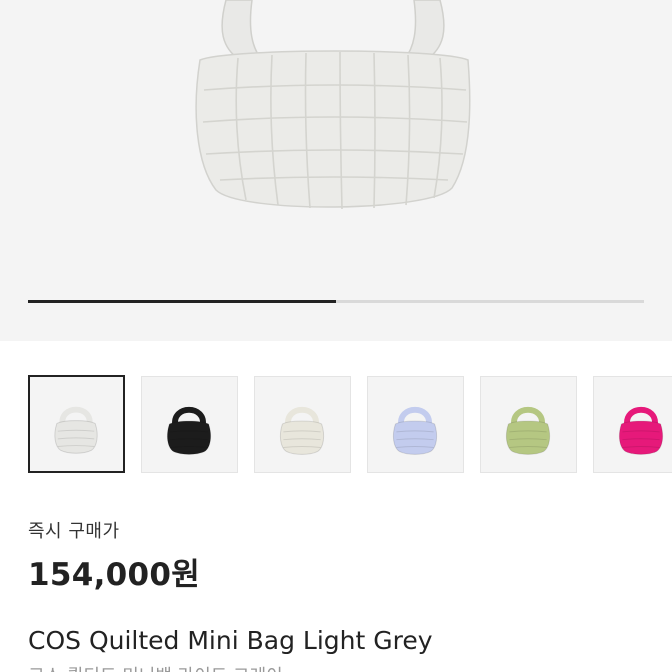 The height and width of the screenshot is (672, 672). I want to click on quilted-bag-cream-icon, so click(302, 431).